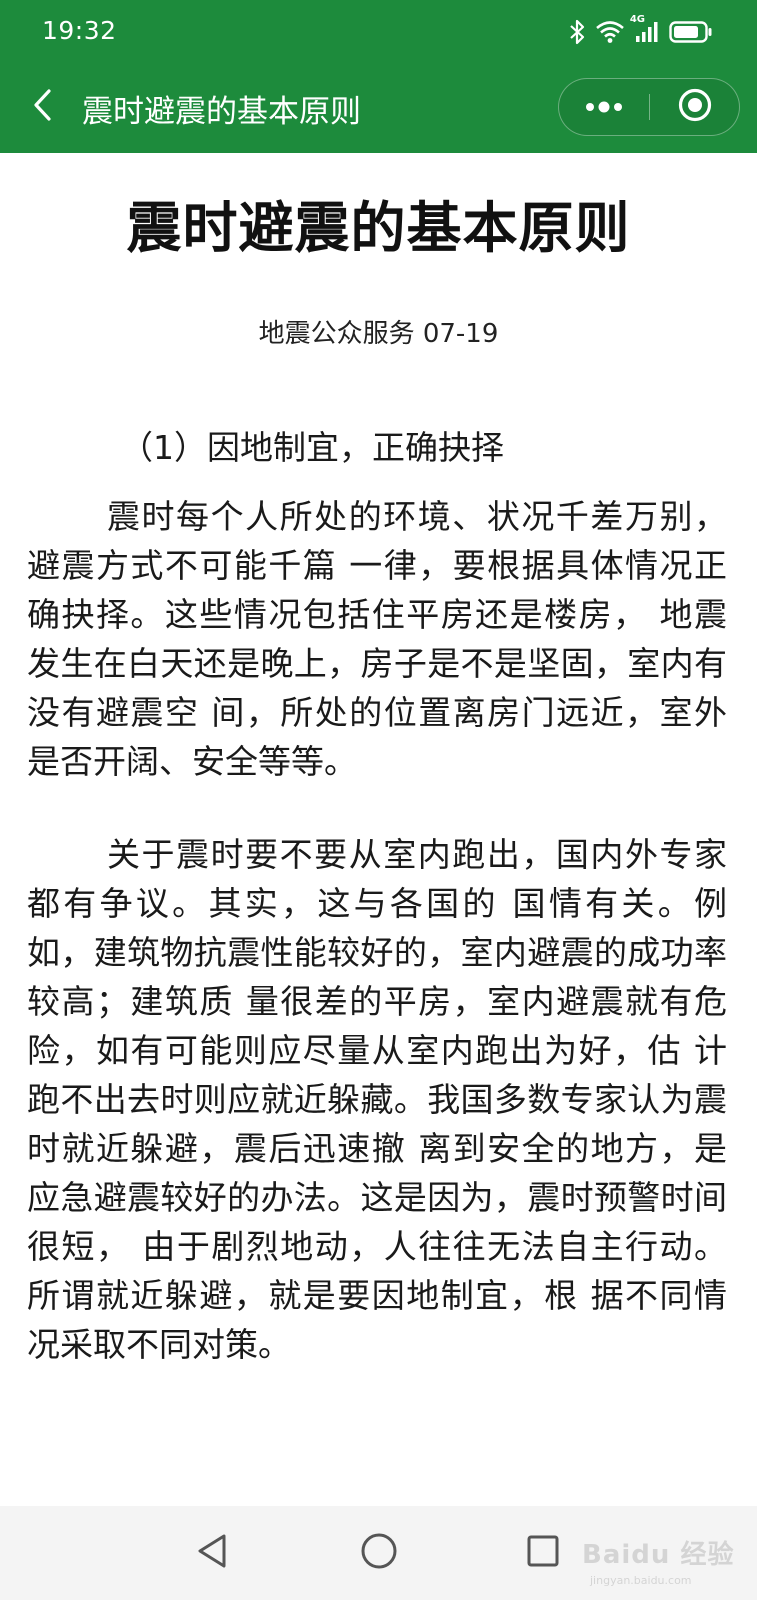 This screenshot has height=1600, width=757. Describe the element at coordinates (312, 447) in the screenshot. I see `section-heading: （1）因地制宜，正确抉择` at that location.